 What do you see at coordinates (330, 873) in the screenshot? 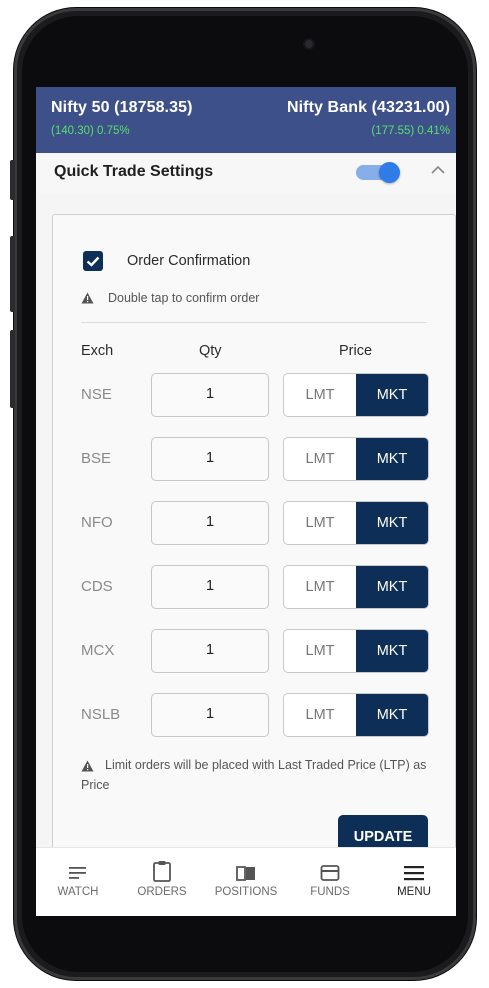
I see `wallet-icon` at bounding box center [330, 873].